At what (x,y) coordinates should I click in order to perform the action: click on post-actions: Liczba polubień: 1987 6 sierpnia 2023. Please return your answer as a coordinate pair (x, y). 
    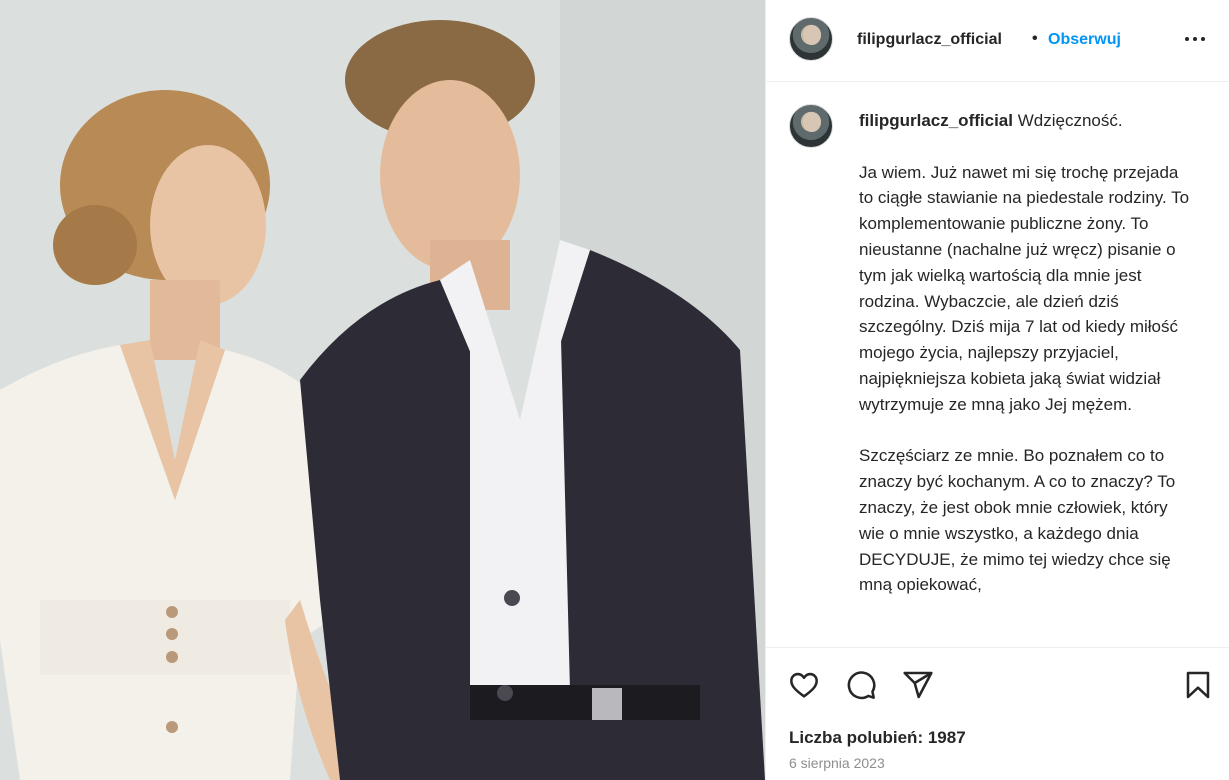
    Looking at the image, I should click on (997, 713).